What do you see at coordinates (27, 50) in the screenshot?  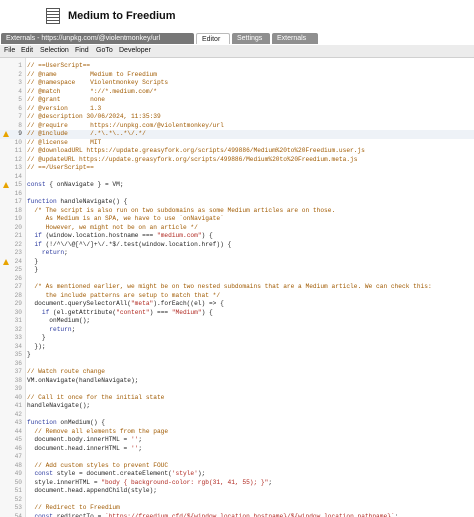 I see `menu-edit: Edit` at bounding box center [27, 50].